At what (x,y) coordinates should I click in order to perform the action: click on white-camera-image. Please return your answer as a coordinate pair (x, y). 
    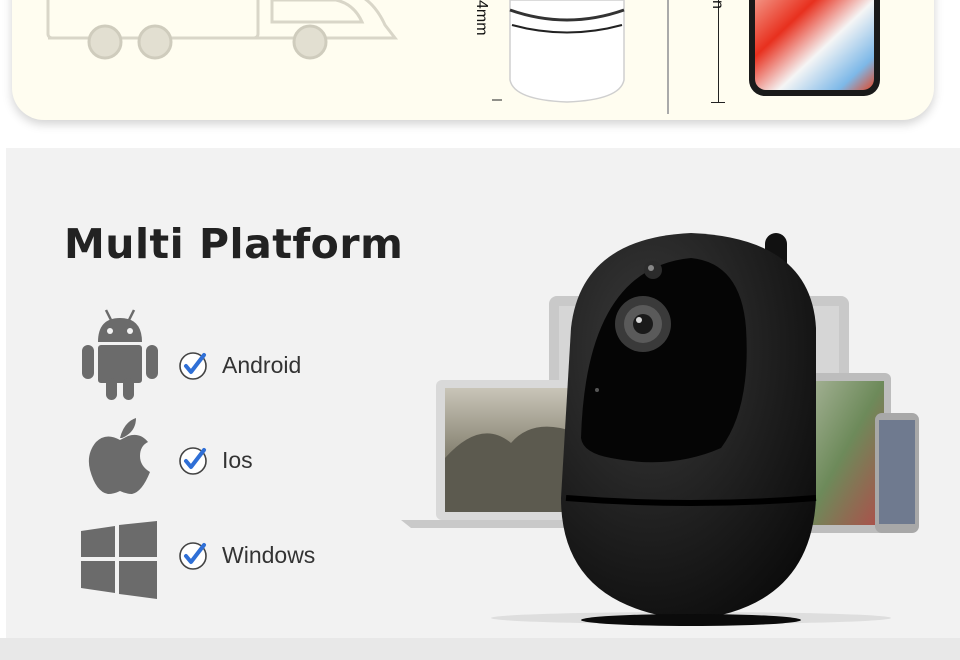
    Looking at the image, I should click on (558, 51).